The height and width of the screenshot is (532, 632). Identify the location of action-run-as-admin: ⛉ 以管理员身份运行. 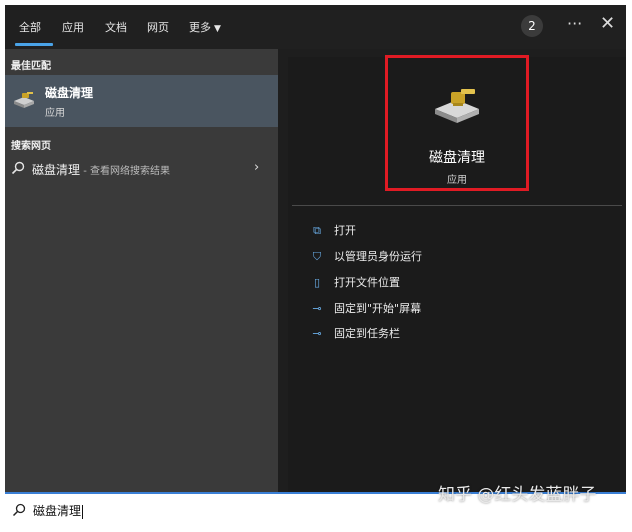
(366, 258).